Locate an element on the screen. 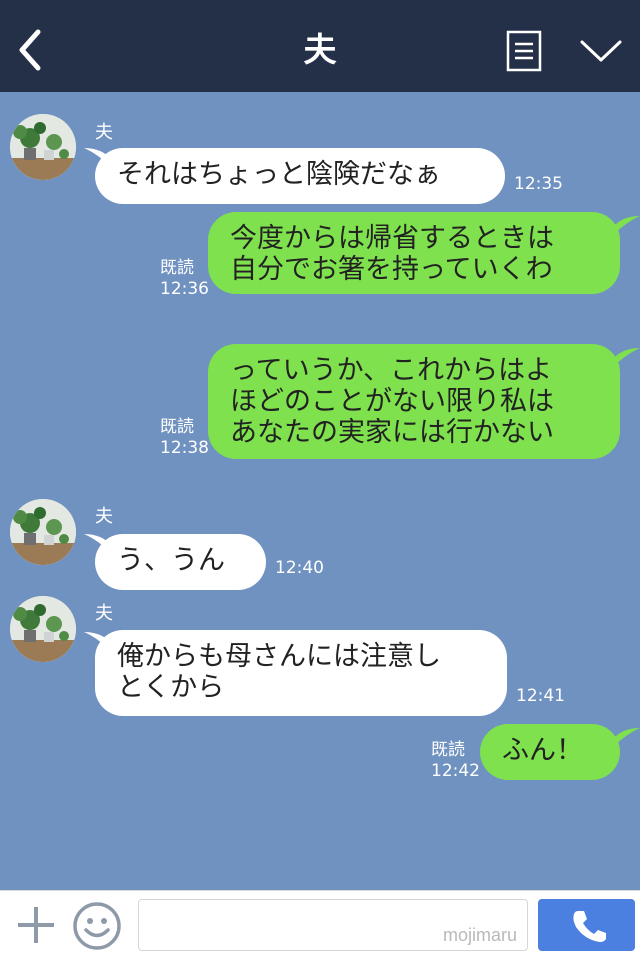 The image size is (640, 961). message-input: mojimaru is located at coordinates (333, 925).